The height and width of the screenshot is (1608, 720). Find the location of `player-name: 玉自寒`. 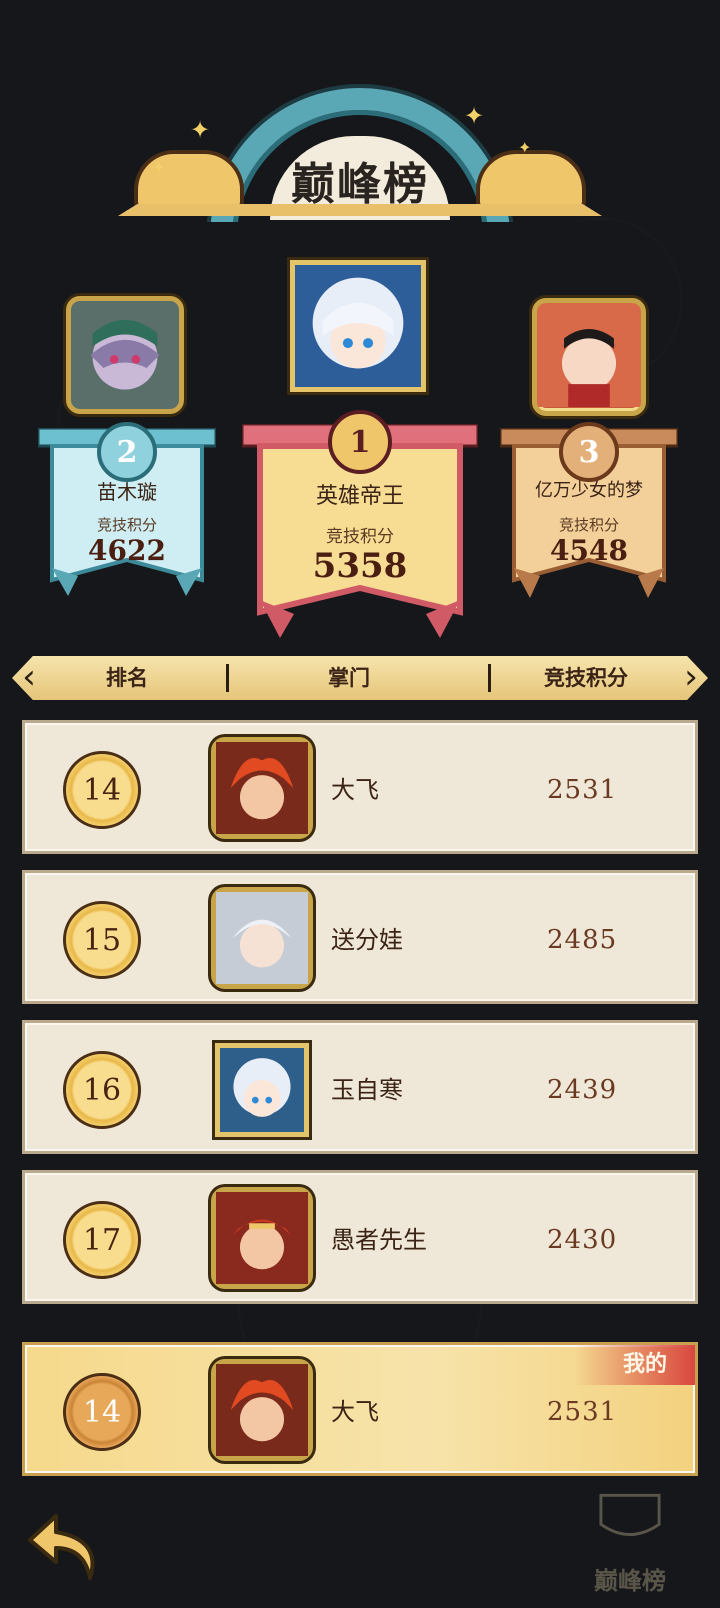

player-name: 玉自寒 is located at coordinates (367, 1090).